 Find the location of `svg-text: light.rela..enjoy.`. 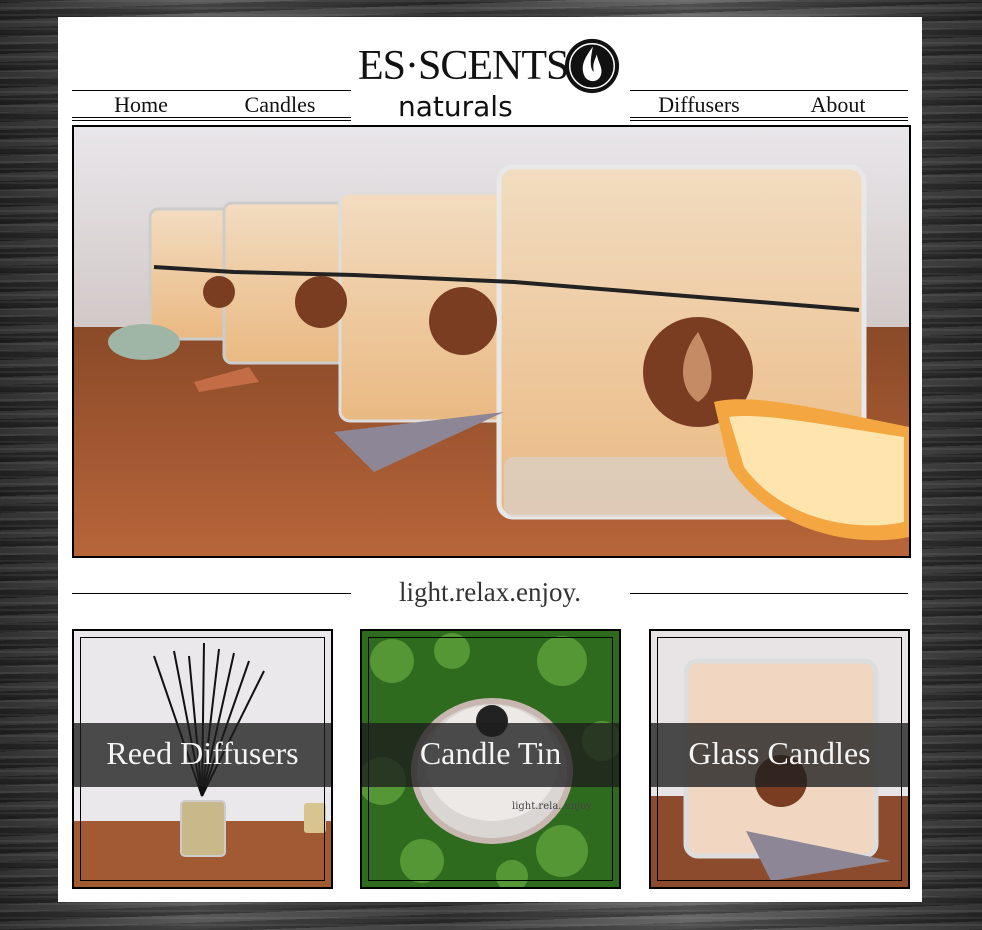

svg-text: light.rela..enjoy. is located at coordinates (553, 806).